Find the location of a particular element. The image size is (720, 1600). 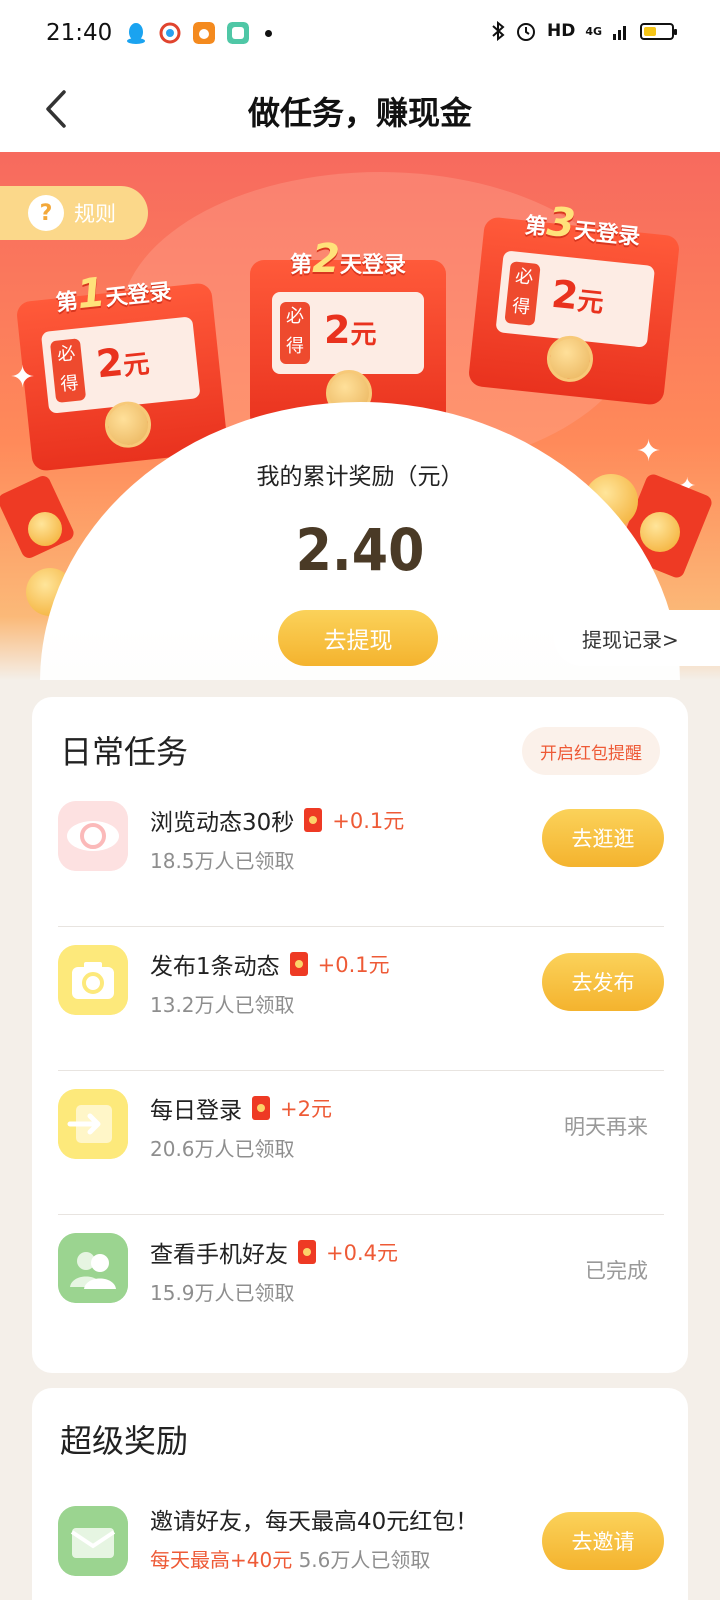

envelope-icon is located at coordinates (93, 1541).